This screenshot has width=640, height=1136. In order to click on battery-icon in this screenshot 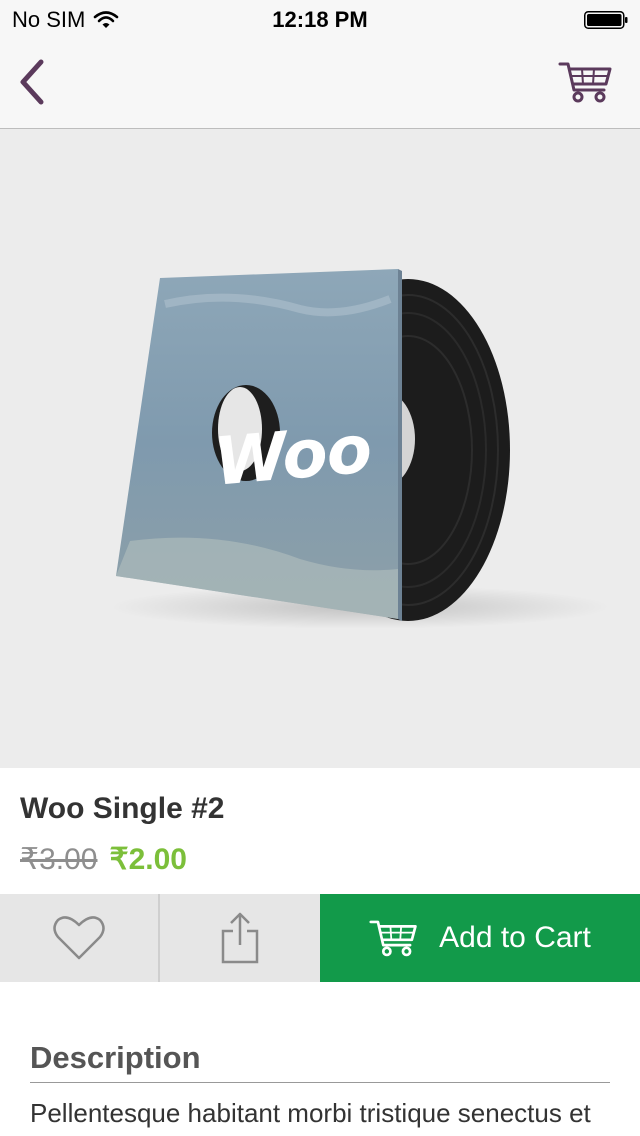, I will do `click(606, 20)`.